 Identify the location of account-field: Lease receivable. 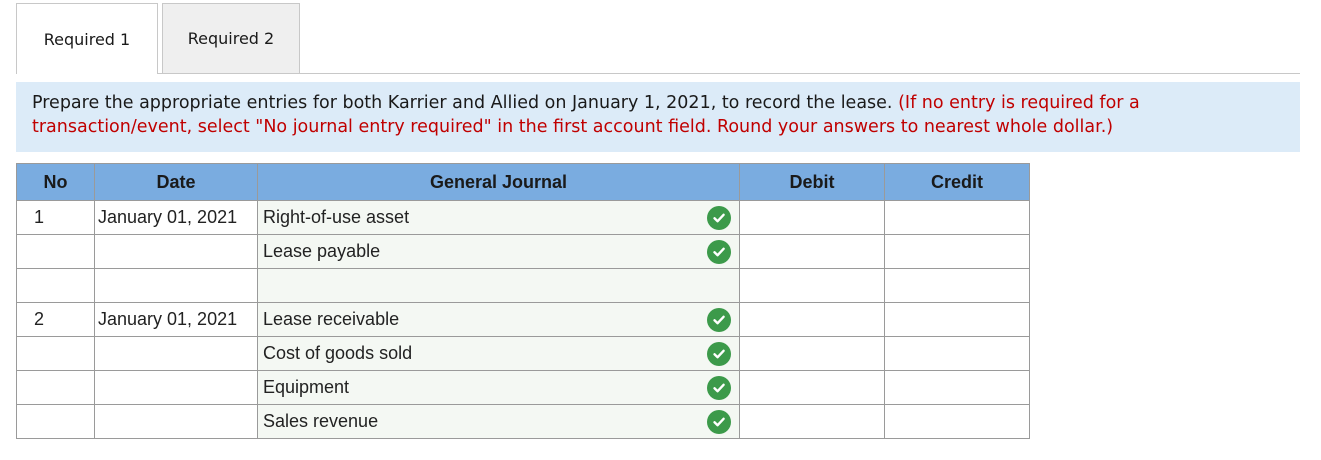
(498, 319).